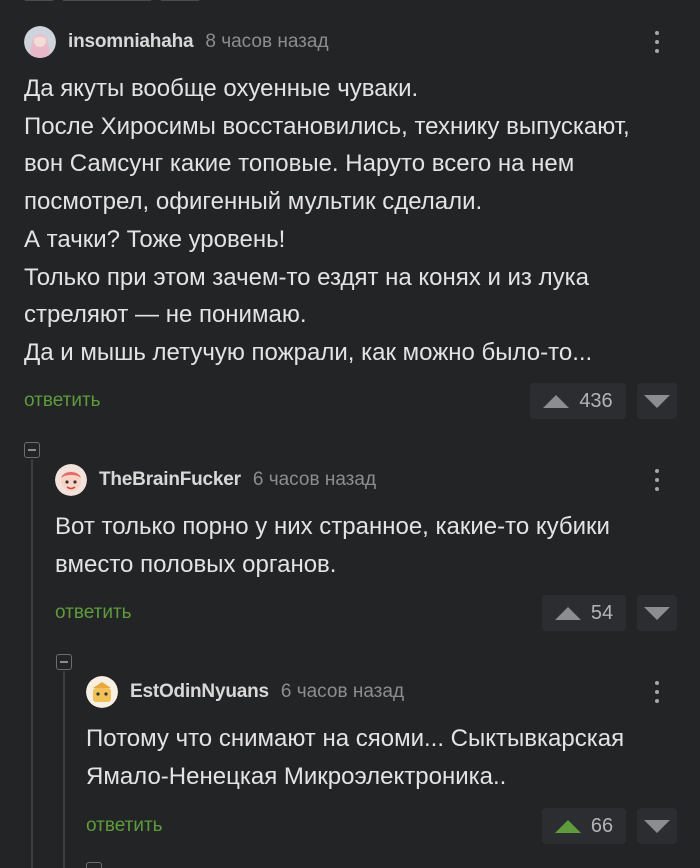  Describe the element at coordinates (596, 400) in the screenshot. I see `rating-count: 436` at that location.